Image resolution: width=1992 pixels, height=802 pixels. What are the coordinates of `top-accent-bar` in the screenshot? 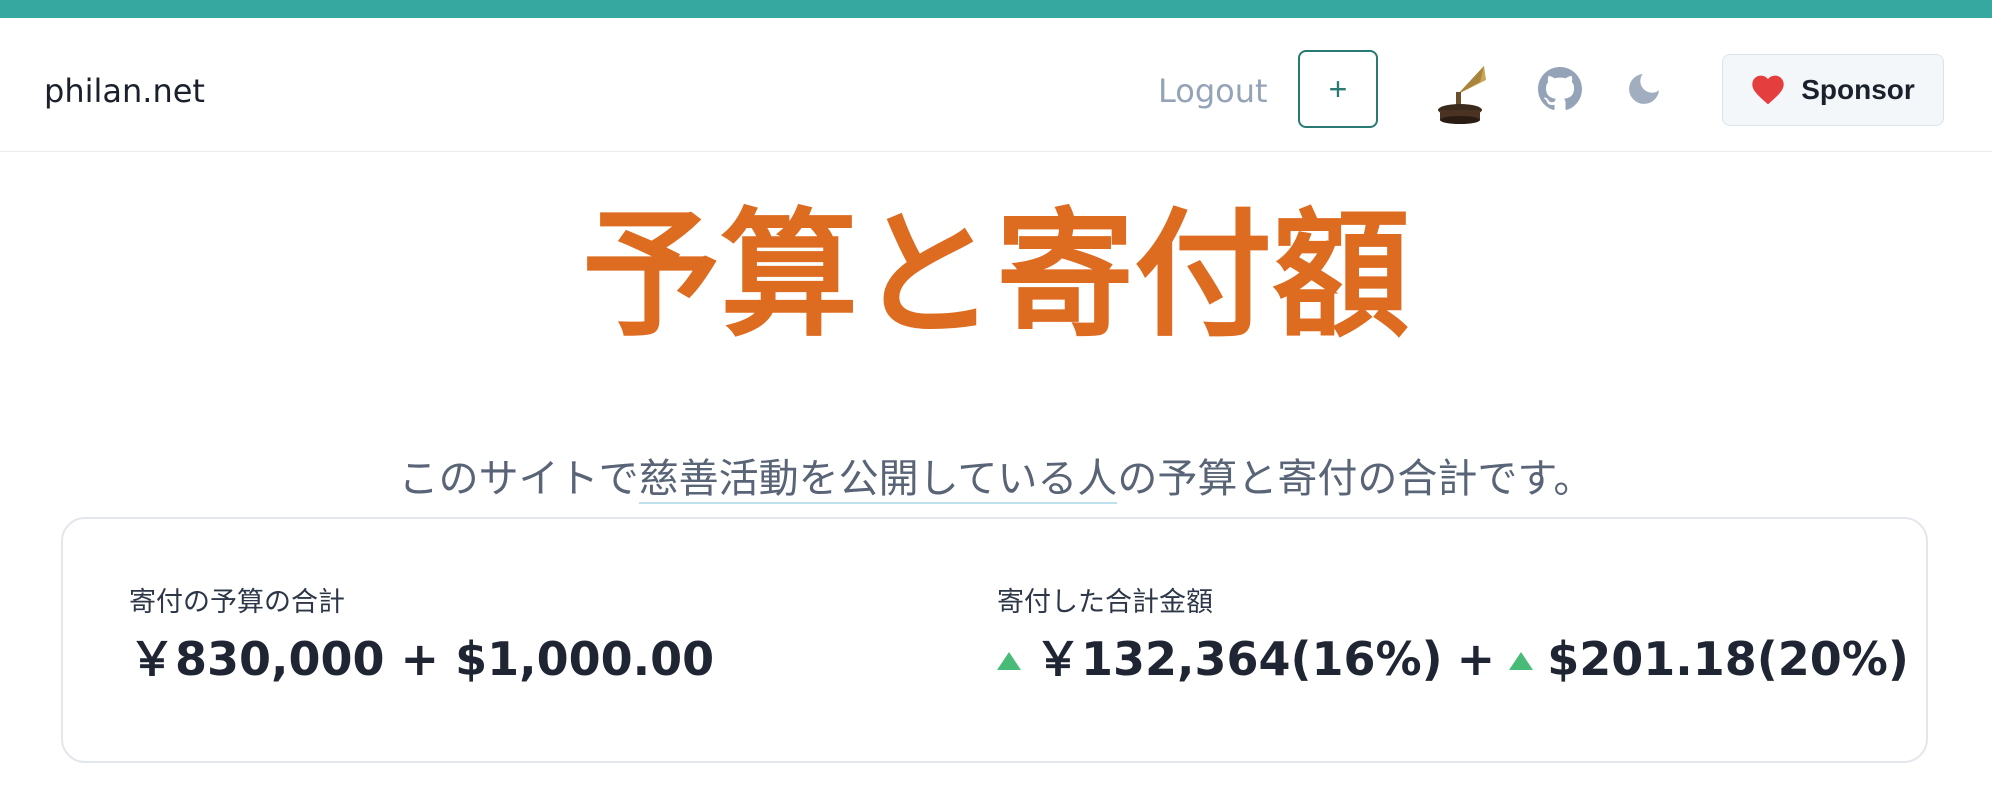 It's located at (996, 9).